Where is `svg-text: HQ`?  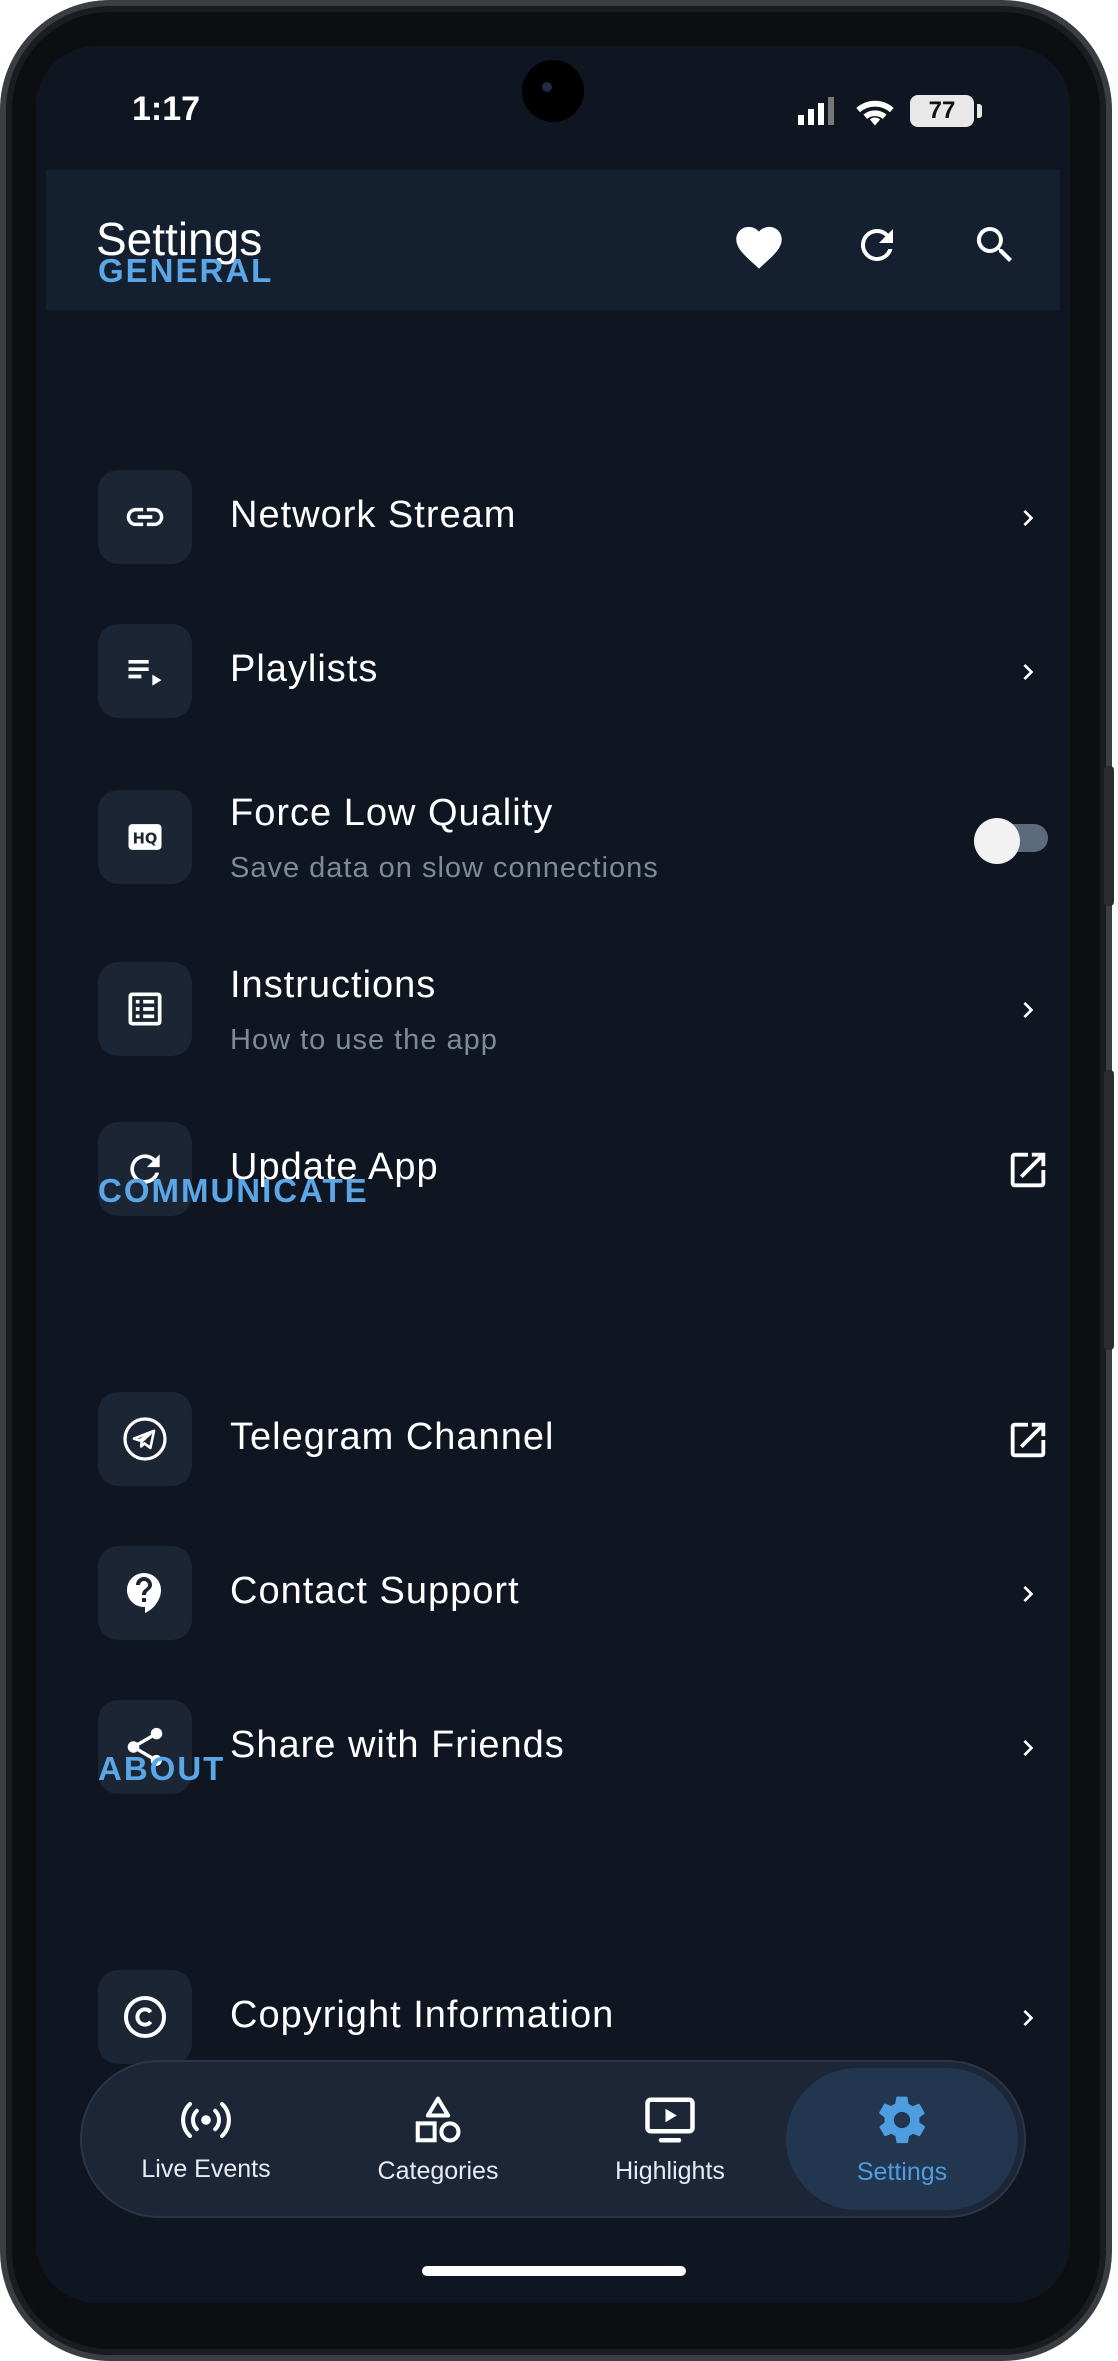 svg-text: HQ is located at coordinates (145, 838).